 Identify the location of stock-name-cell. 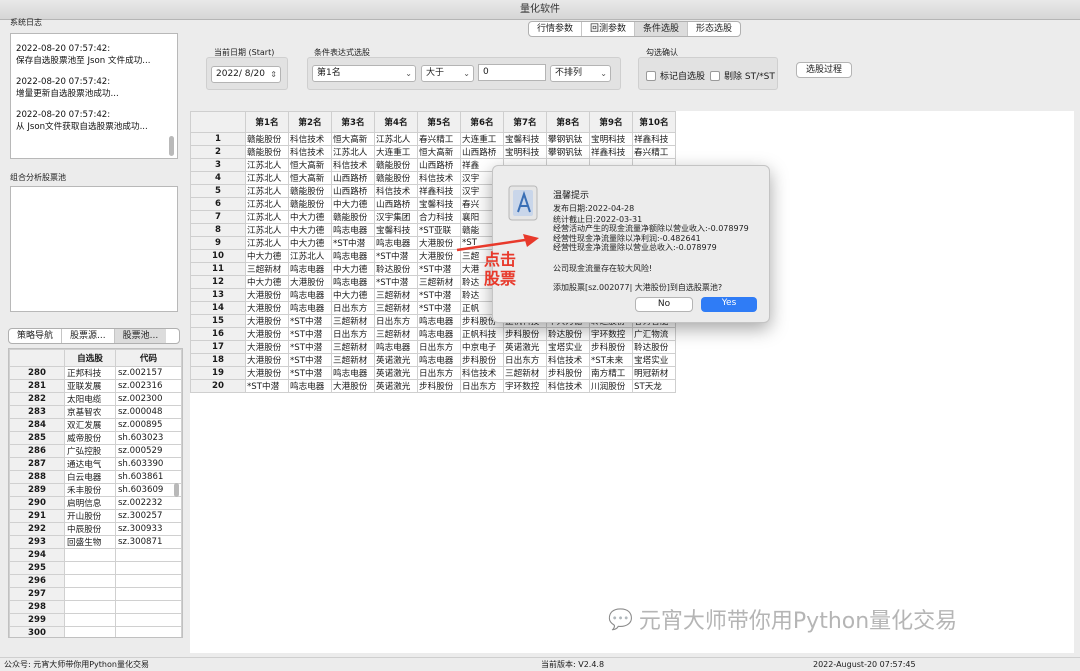
(90, 631).